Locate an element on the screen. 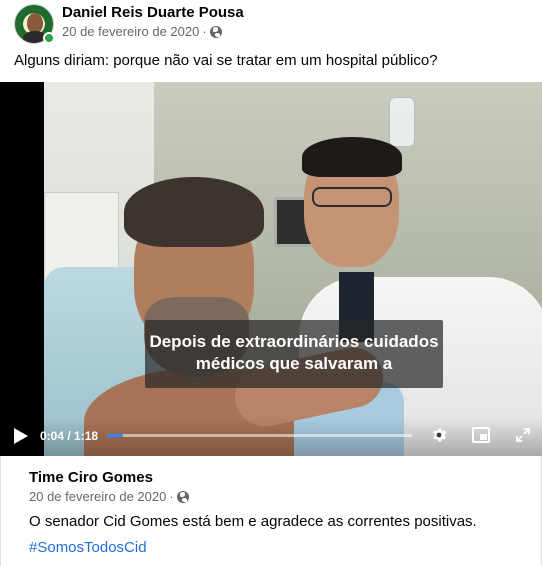 Image resolution: width=542 pixels, height=566 pixels. shared-post-meta: 20 de fevereiro de 2020 · is located at coordinates (109, 497).